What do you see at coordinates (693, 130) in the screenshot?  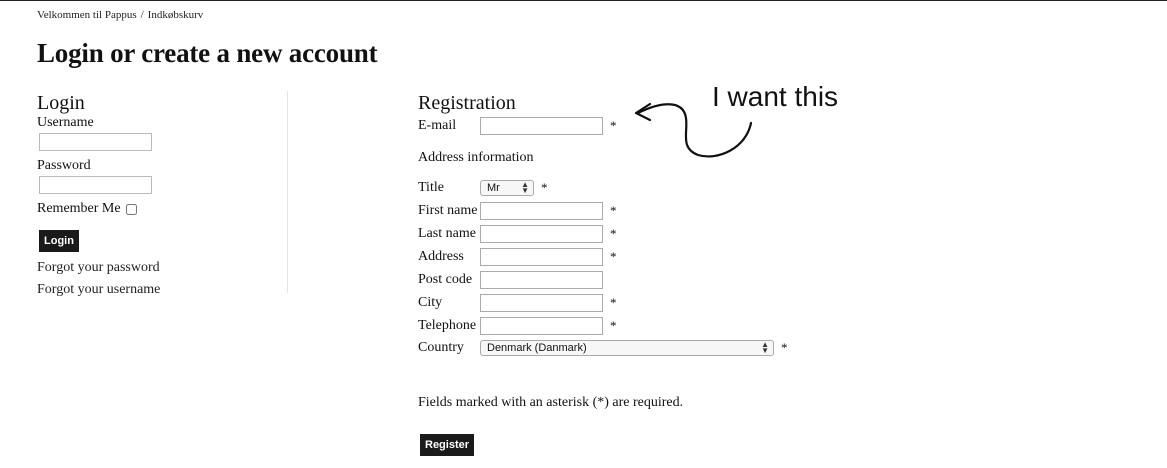 I see `annotation-arrow-icon` at bounding box center [693, 130].